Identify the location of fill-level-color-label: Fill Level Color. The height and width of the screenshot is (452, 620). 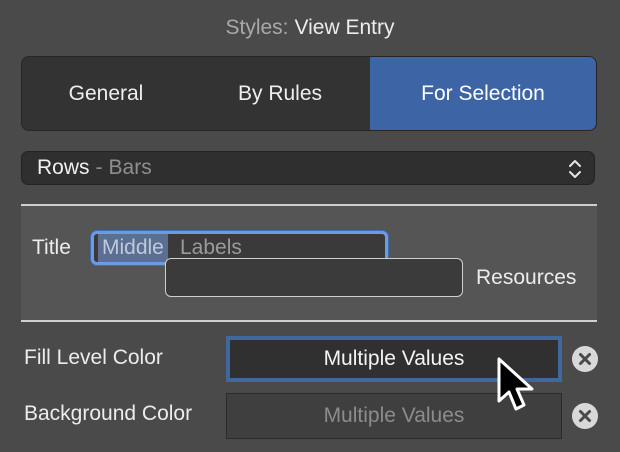
(93, 357).